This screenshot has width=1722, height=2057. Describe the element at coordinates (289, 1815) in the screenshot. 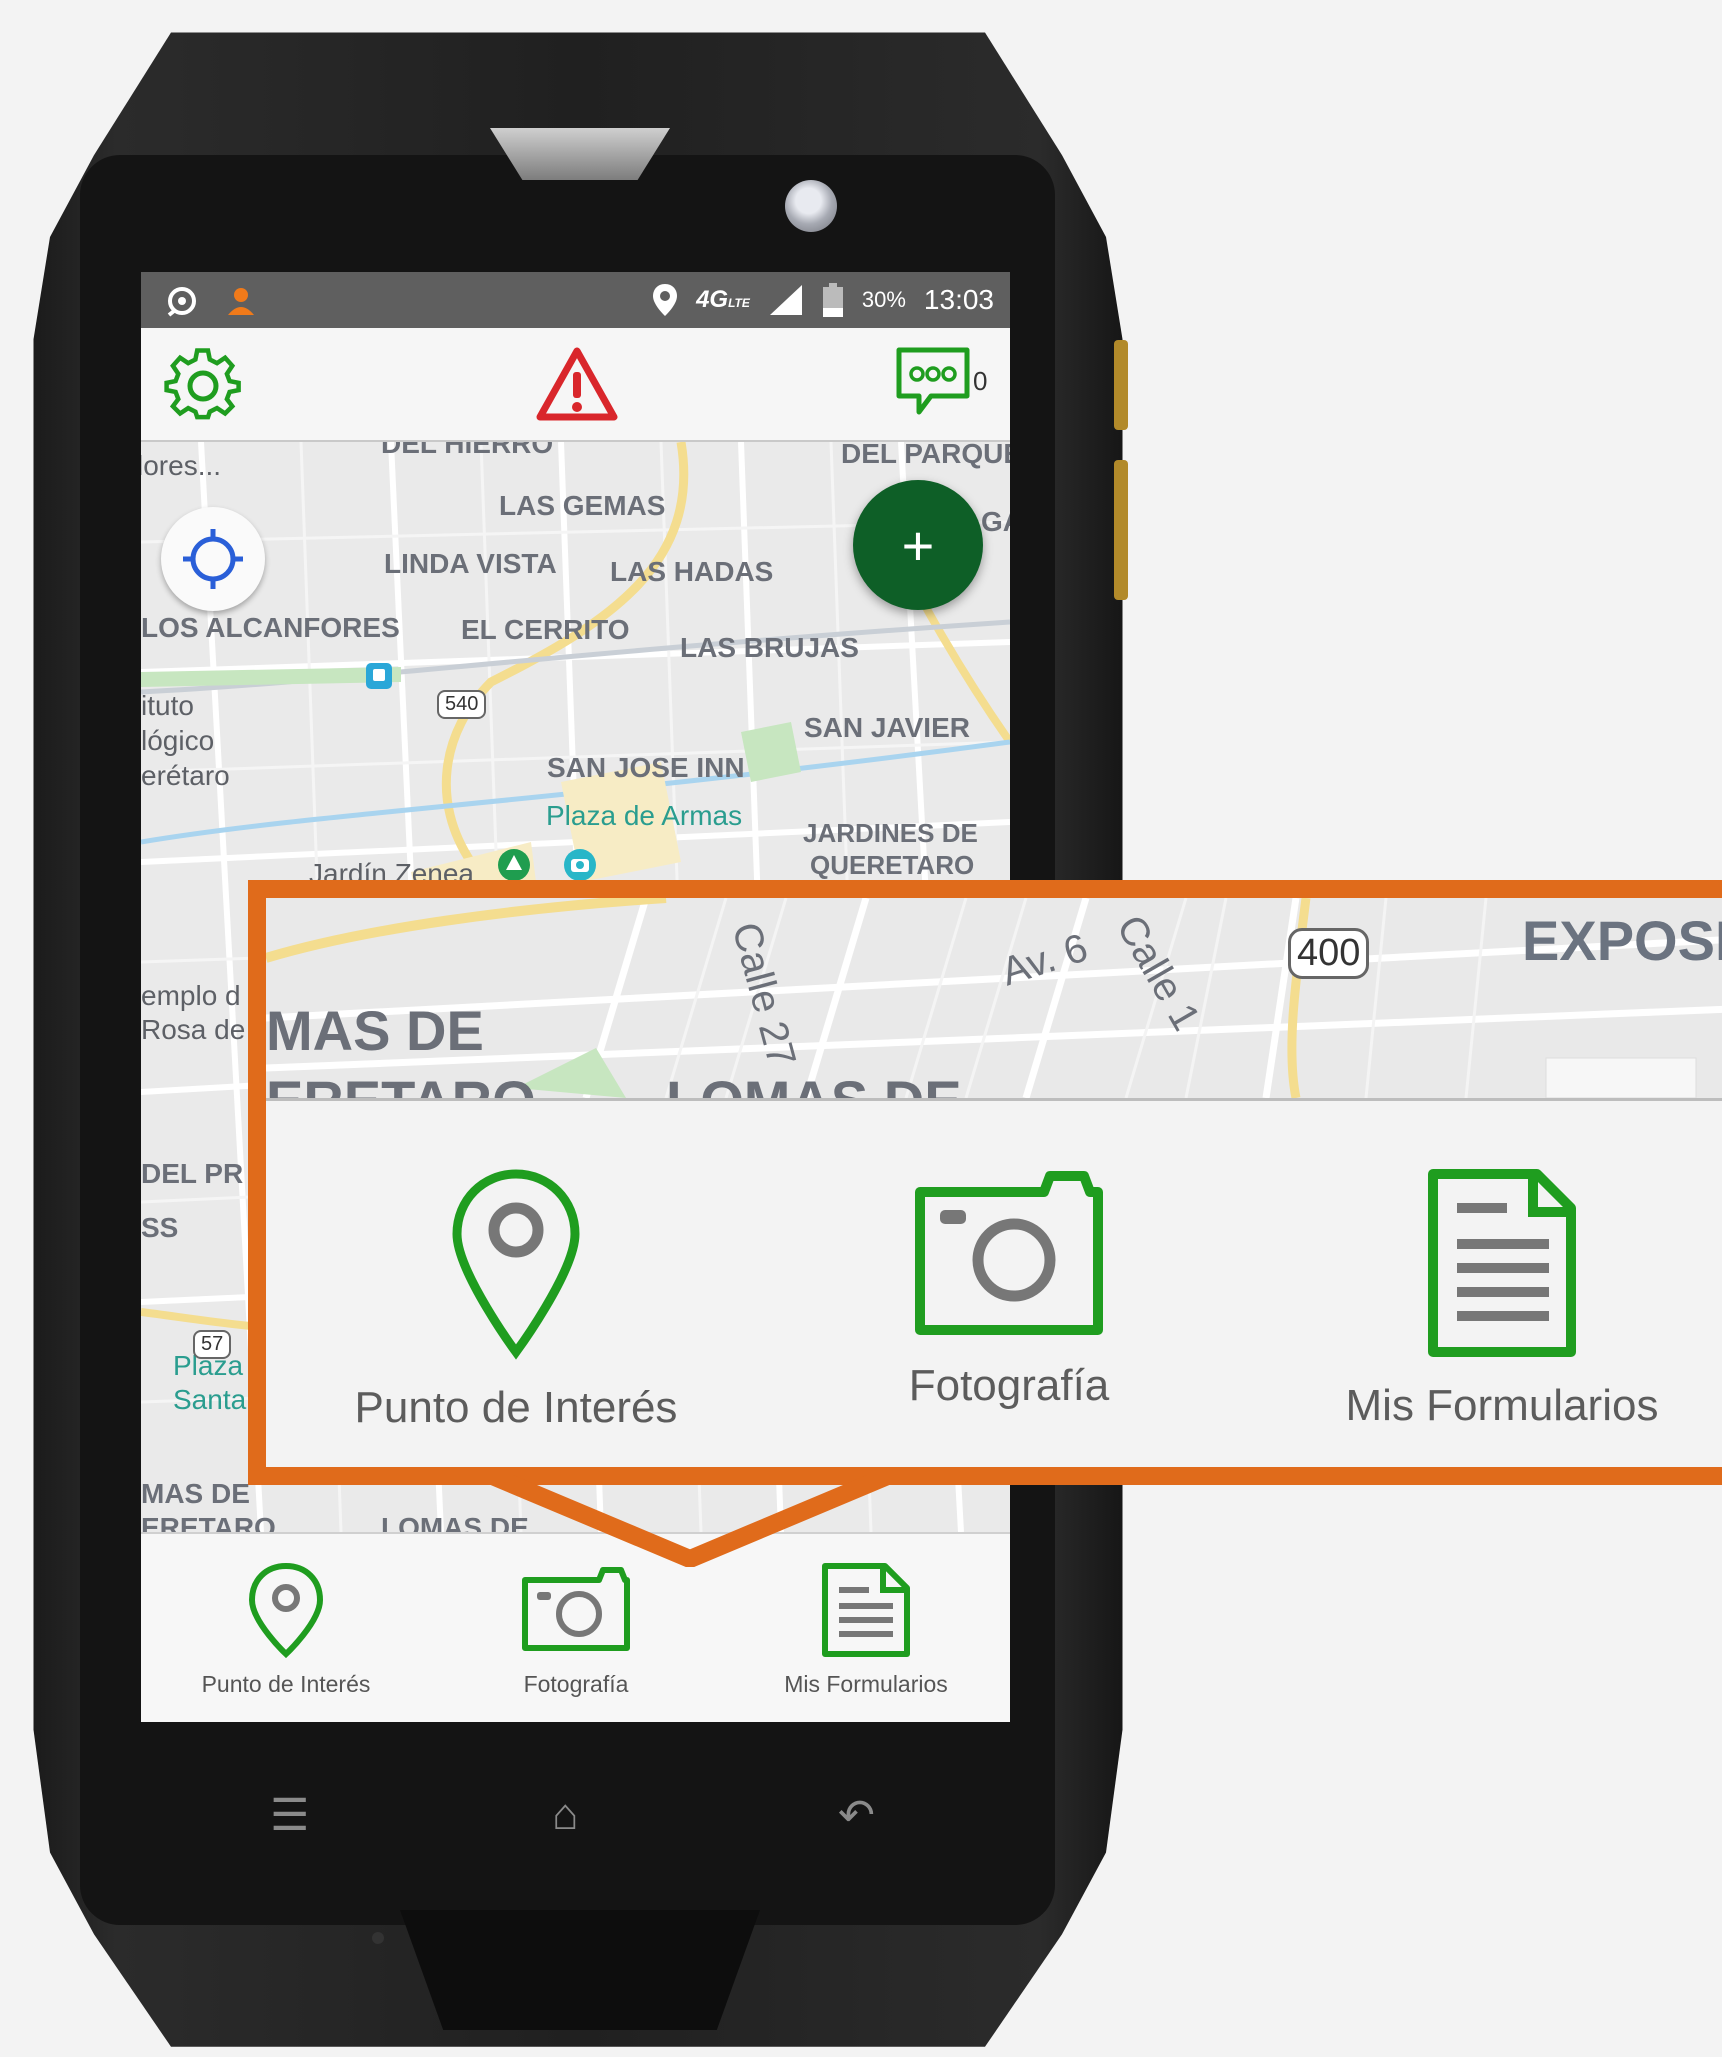

I see `menu-softkey-icon: ☰` at that location.